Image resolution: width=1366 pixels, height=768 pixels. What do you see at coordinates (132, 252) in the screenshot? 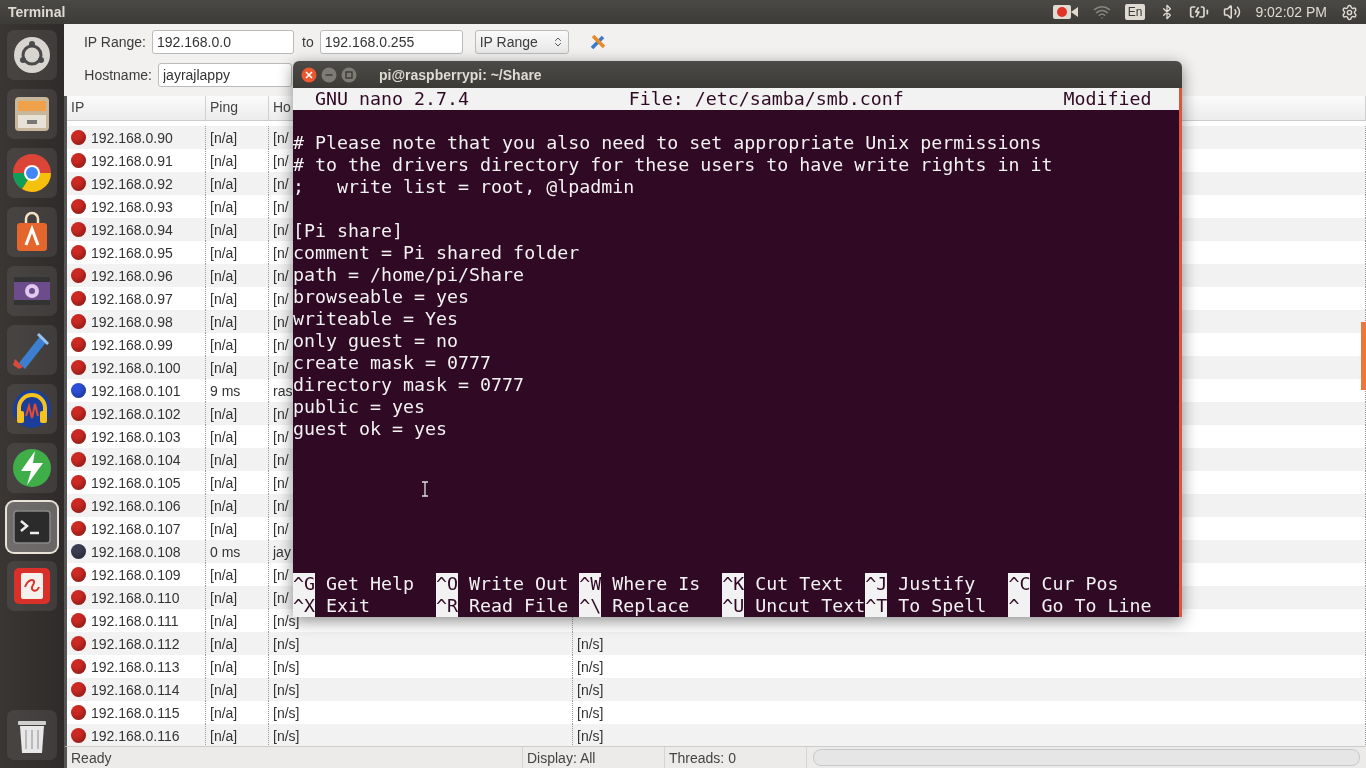
I see `table-cell: 192.168.0.95` at bounding box center [132, 252].